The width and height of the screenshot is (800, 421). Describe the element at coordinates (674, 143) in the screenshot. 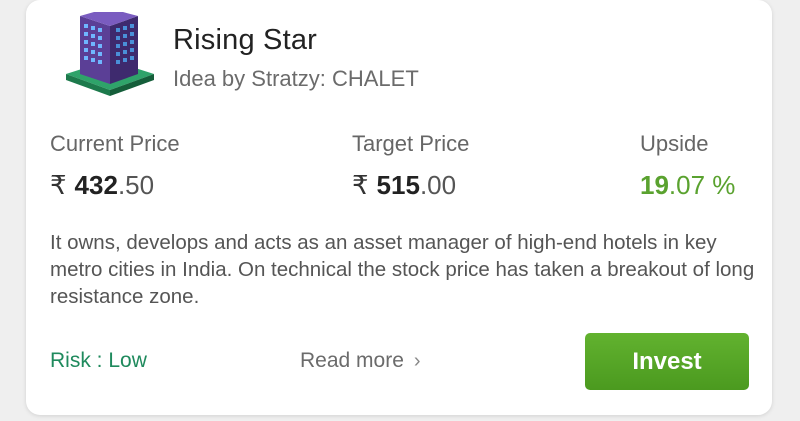

I see `upside-label: Upside` at that location.